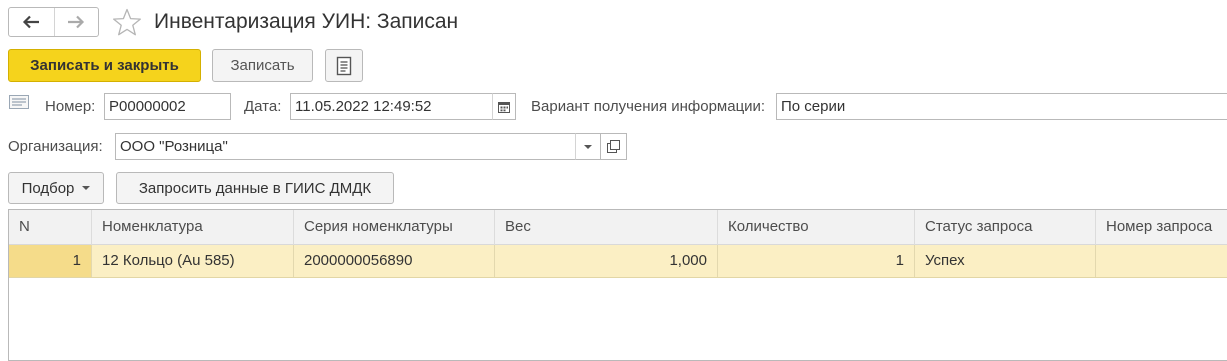 The width and height of the screenshot is (1227, 361). I want to click on select-dropdown-button: Подбор, so click(56, 188).